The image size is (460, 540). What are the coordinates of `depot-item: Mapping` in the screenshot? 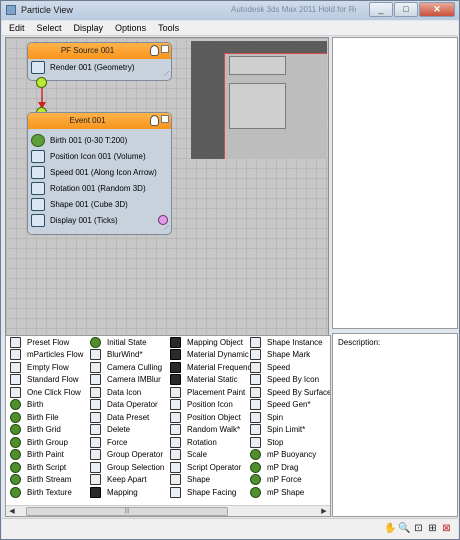 It's located at (128, 492).